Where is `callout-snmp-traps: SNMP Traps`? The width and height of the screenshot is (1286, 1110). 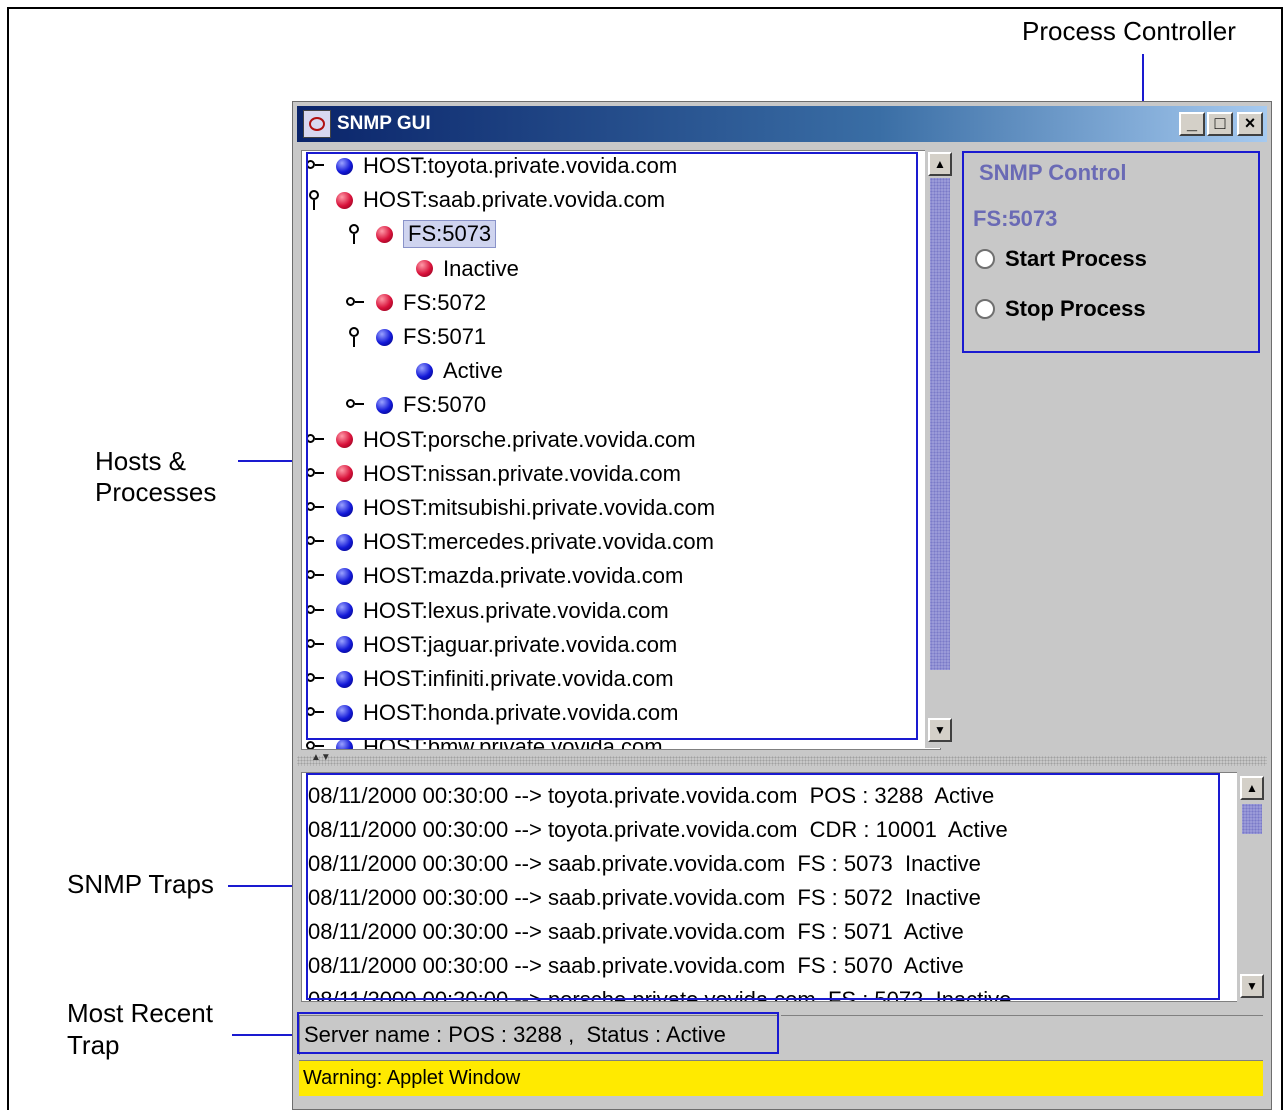 callout-snmp-traps: SNMP Traps is located at coordinates (140, 884).